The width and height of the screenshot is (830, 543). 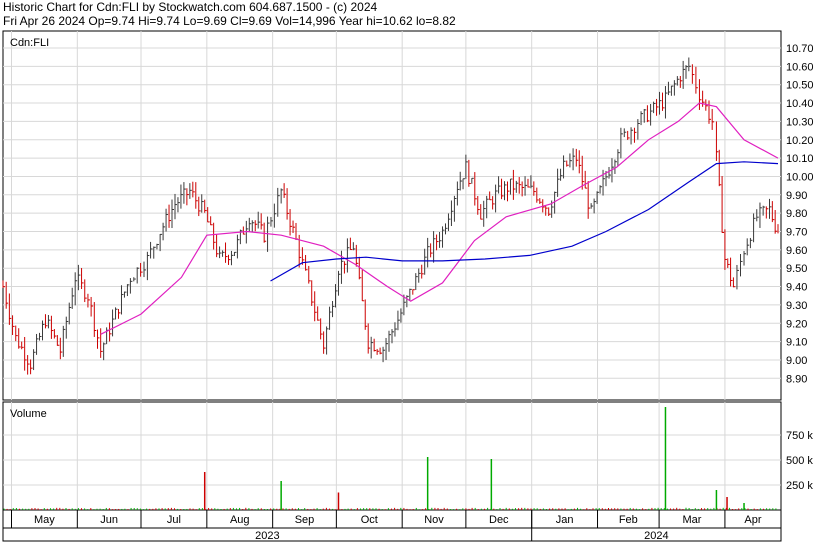 I want to click on month-label: May, so click(x=44, y=520).